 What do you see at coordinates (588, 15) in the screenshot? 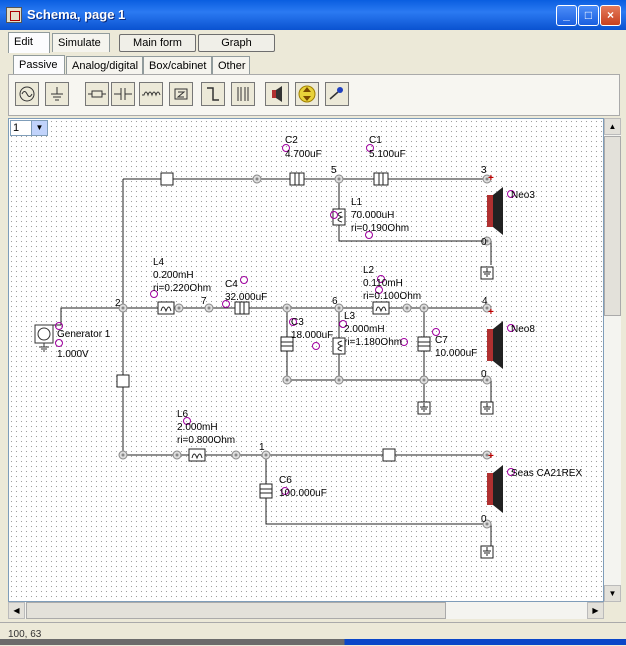
I see `maximize-button: □` at bounding box center [588, 15].